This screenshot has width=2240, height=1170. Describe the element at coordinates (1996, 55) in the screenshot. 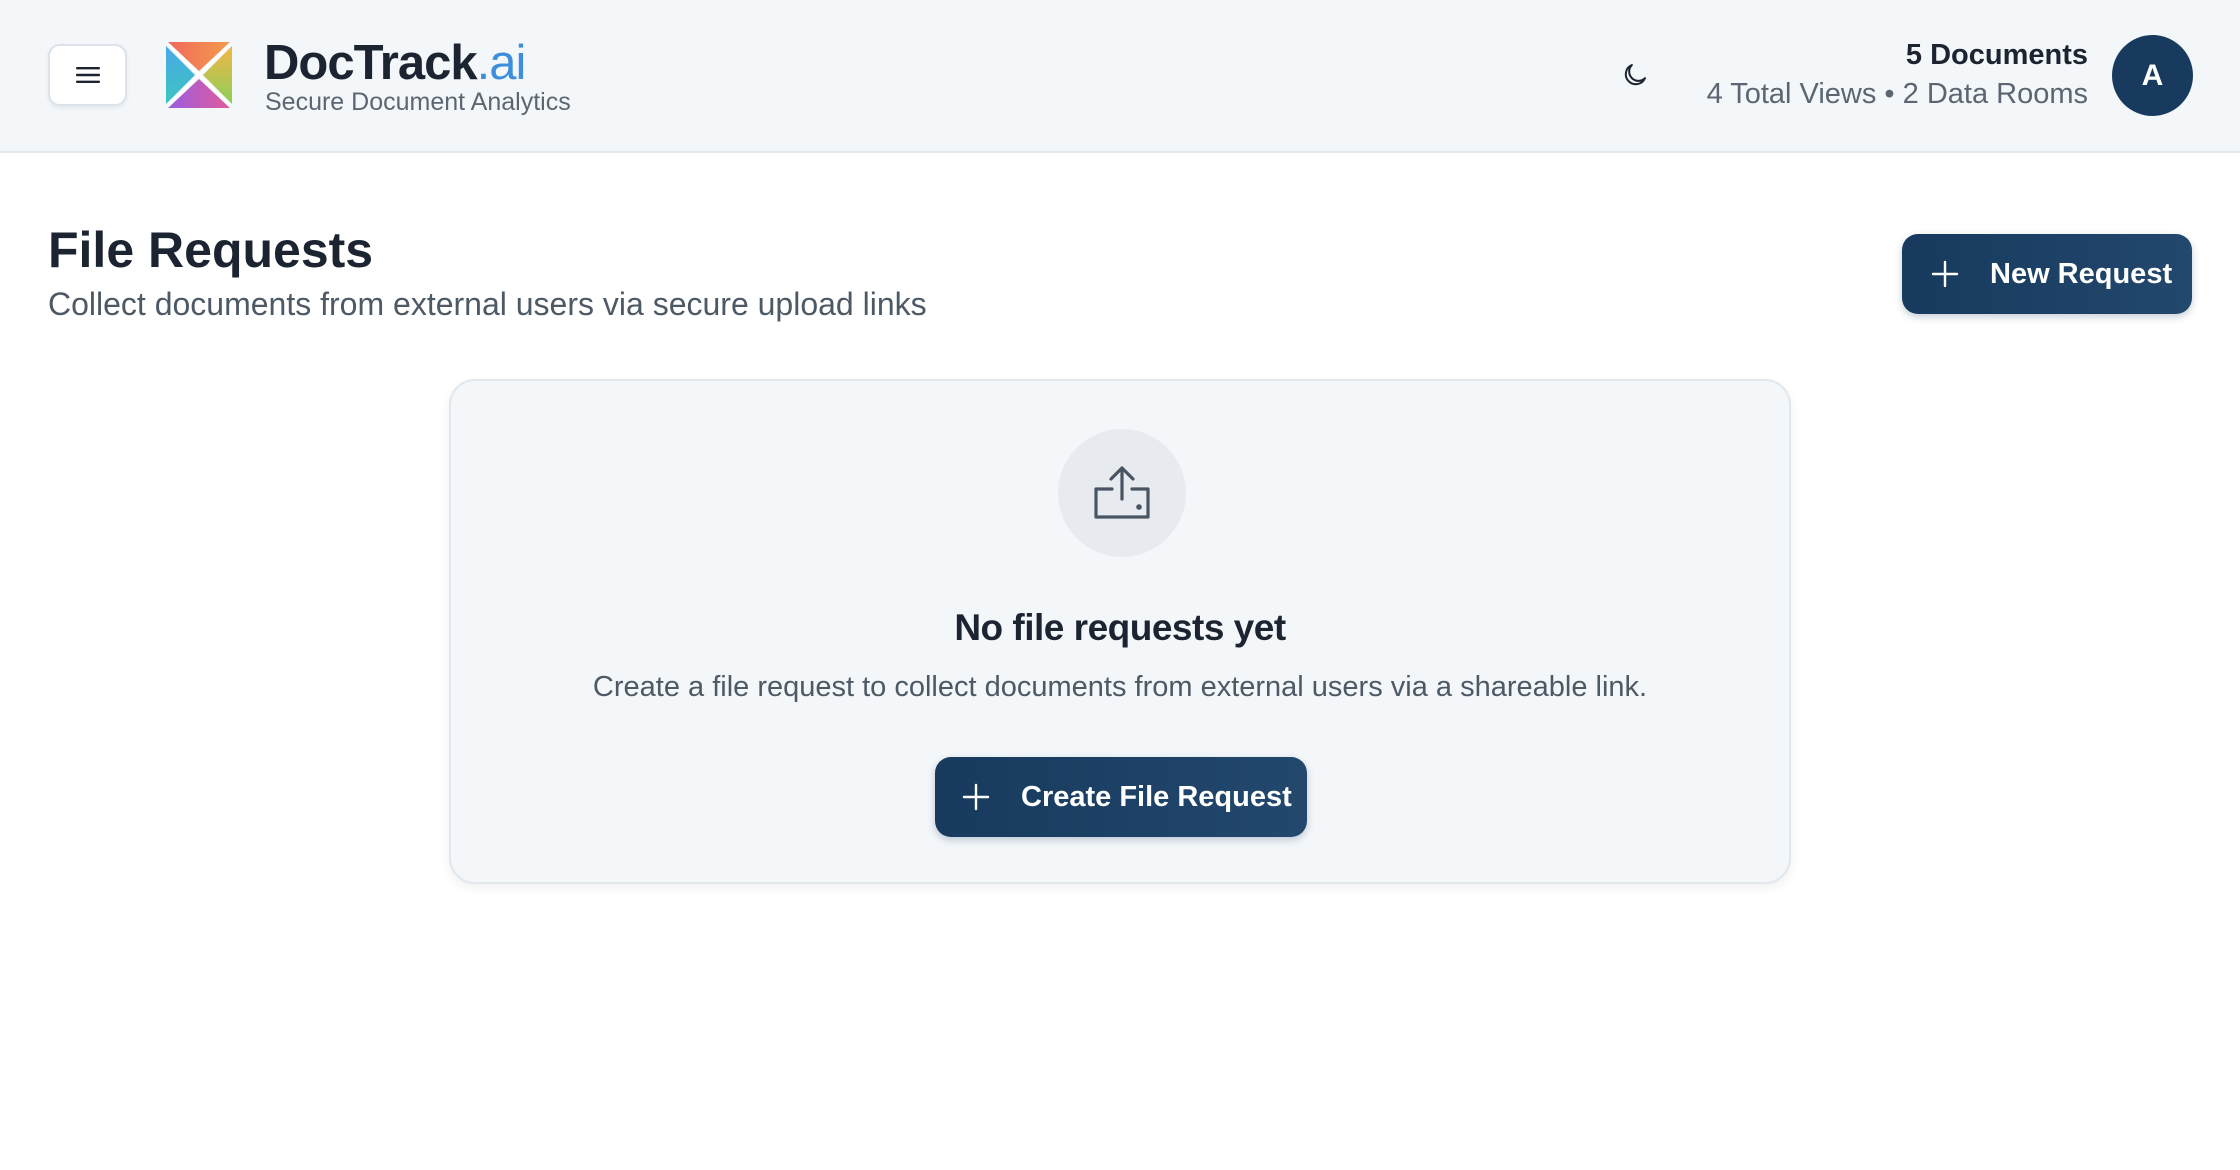

I see `documents-count: 5 Documents` at that location.